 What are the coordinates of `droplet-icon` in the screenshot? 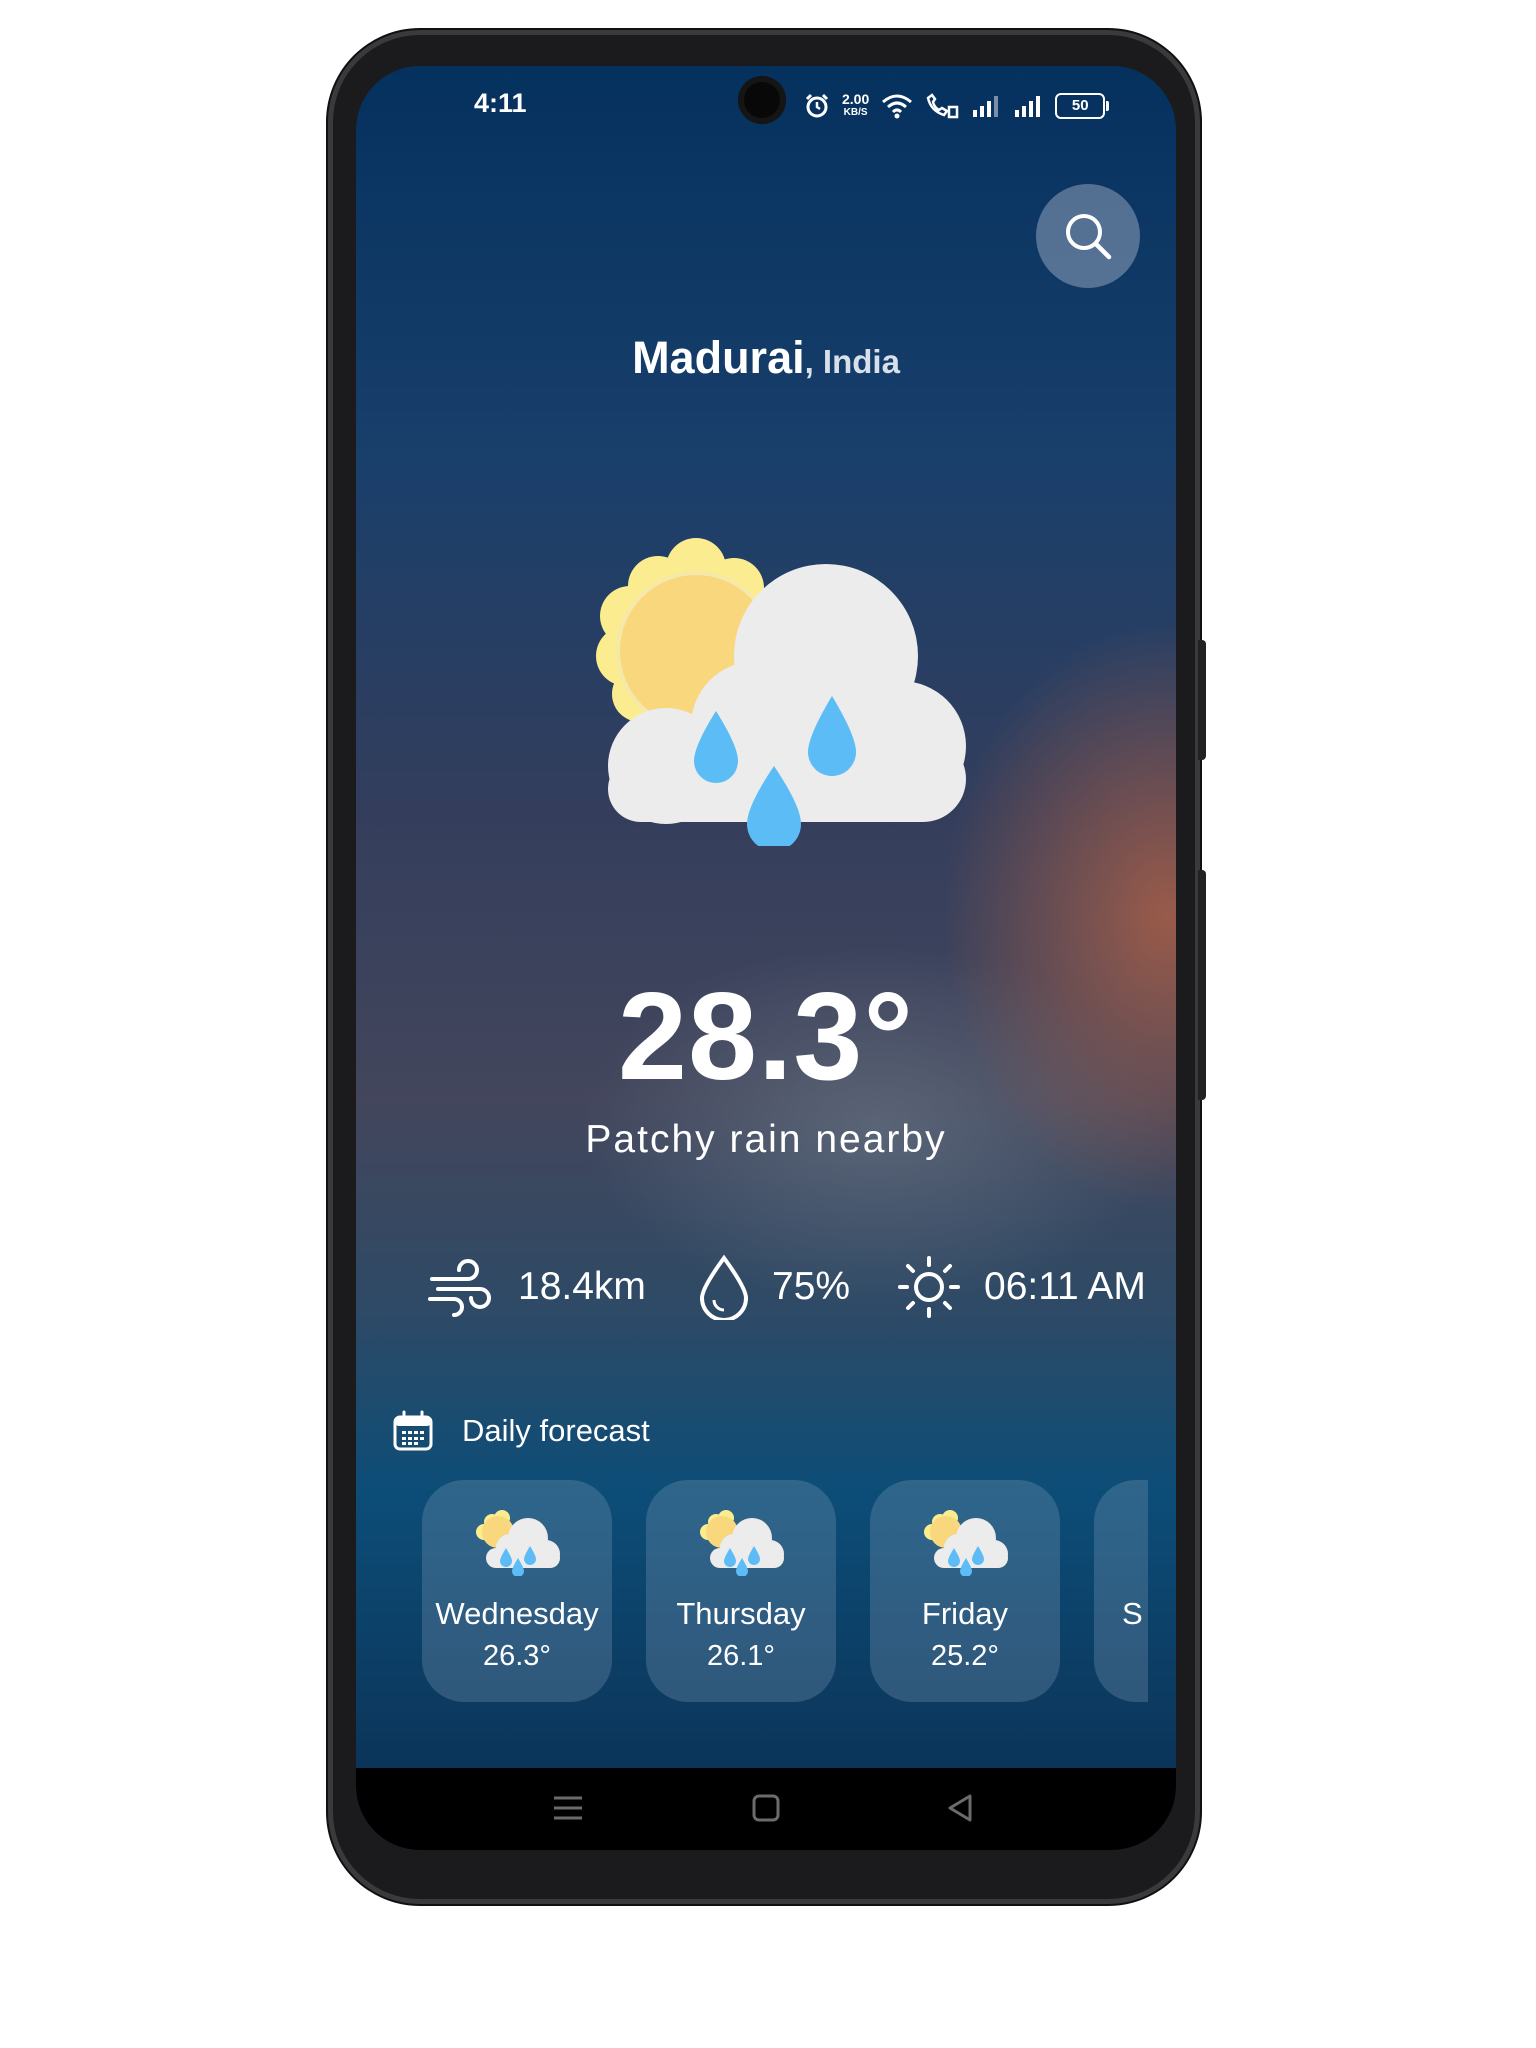 It's located at (724, 1287).